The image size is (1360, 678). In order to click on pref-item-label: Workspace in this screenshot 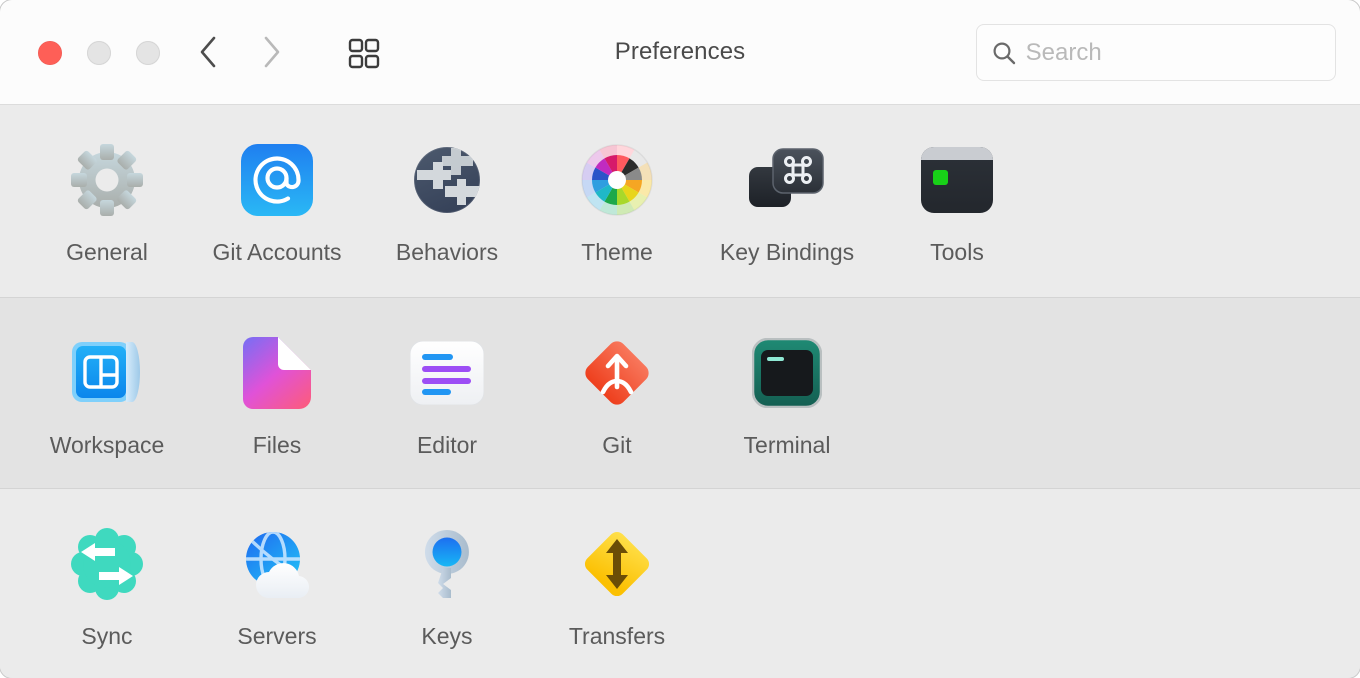, I will do `click(107, 445)`.